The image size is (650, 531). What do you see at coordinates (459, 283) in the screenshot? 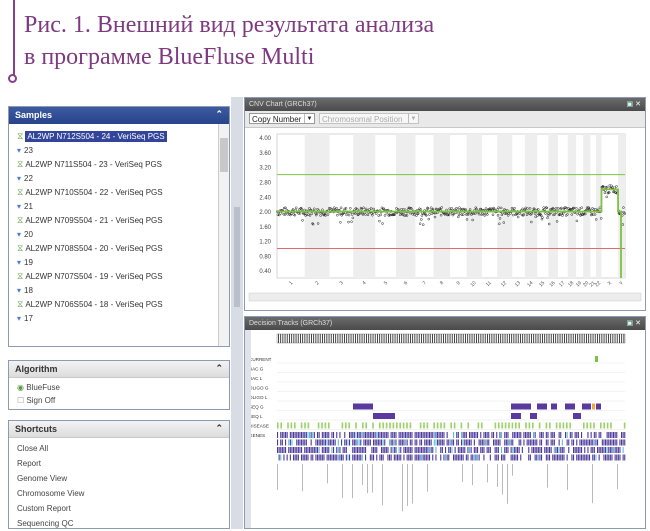
I see `x-tick-label: 9` at bounding box center [459, 283].